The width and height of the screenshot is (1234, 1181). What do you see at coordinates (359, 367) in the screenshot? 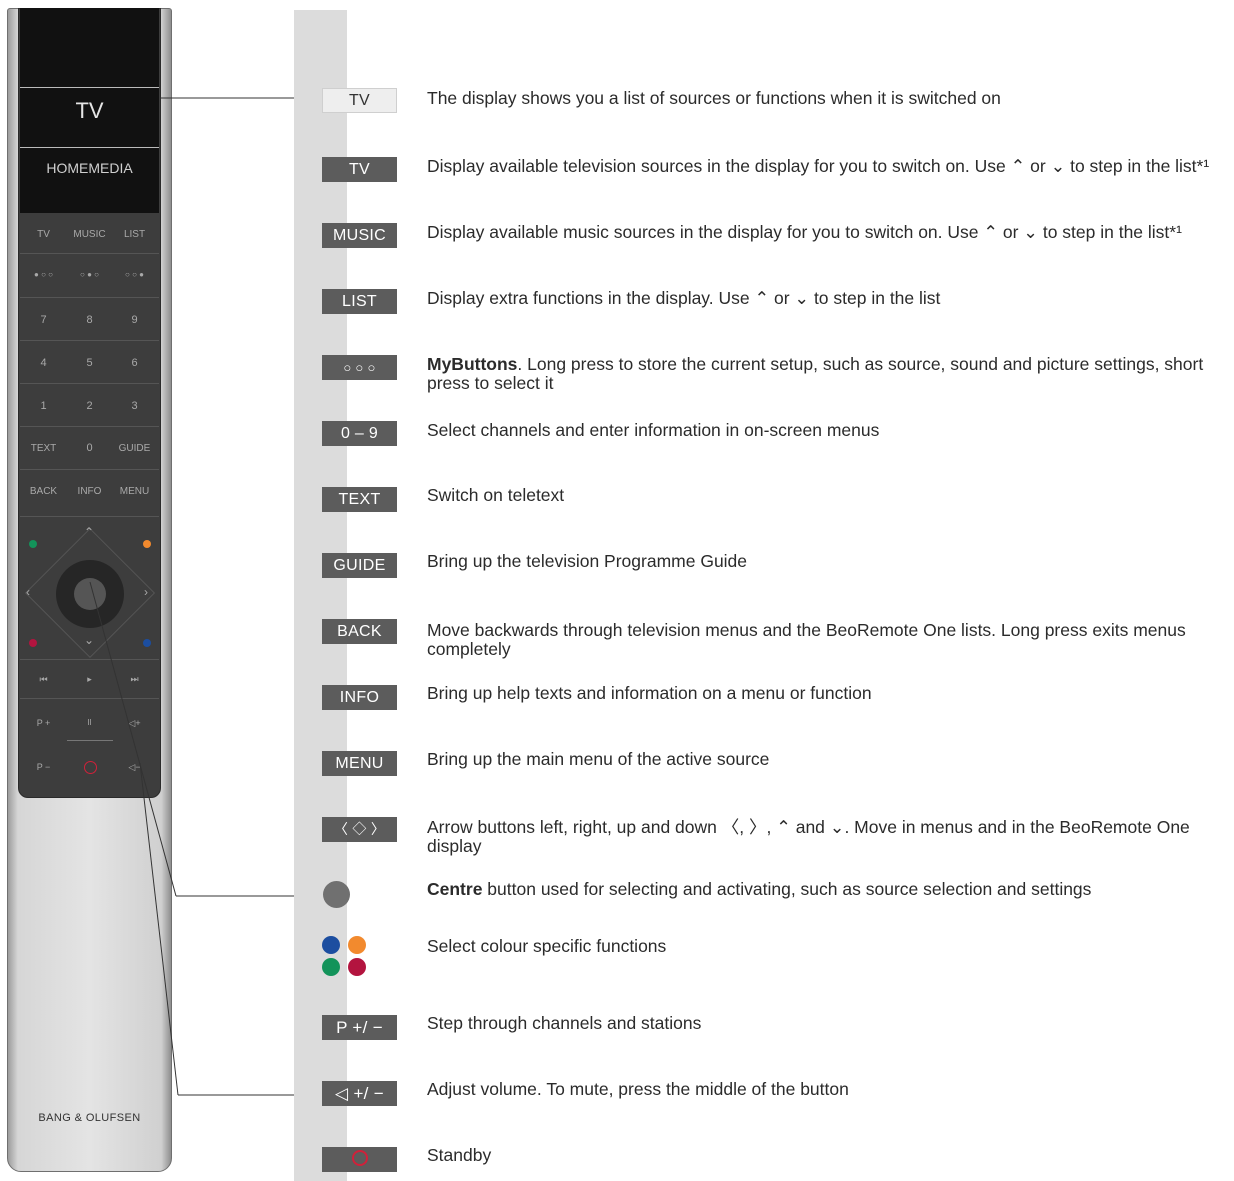
I see `mybuttons-chip: ○ ○ ○` at bounding box center [359, 367].